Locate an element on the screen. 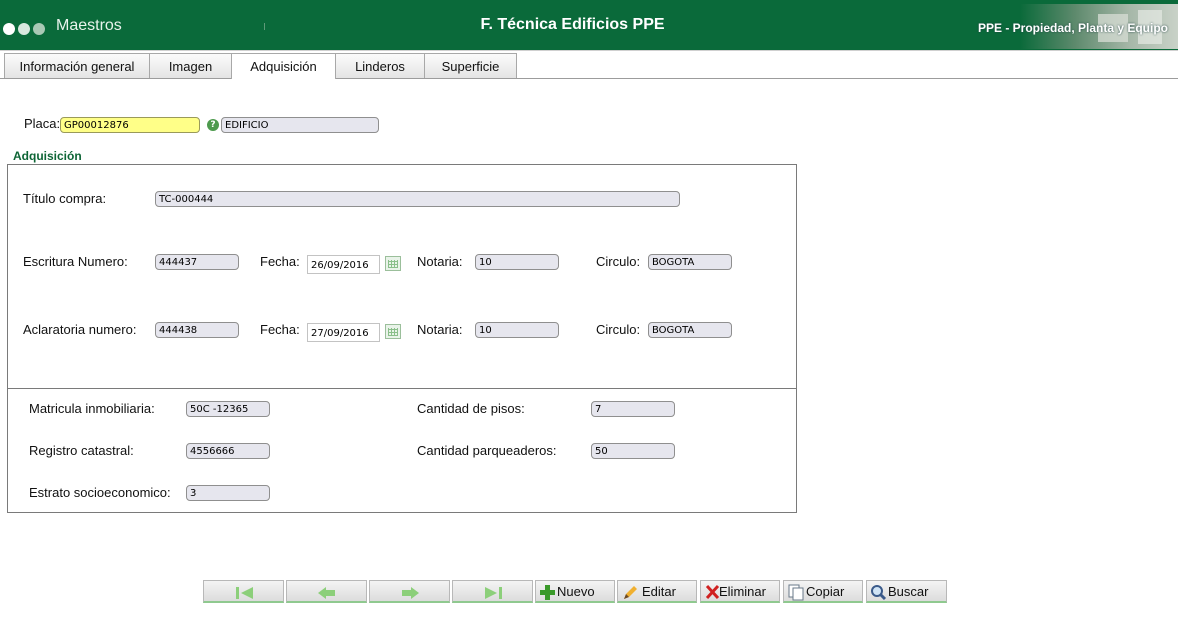  placa-label: Placa: is located at coordinates (42, 123).